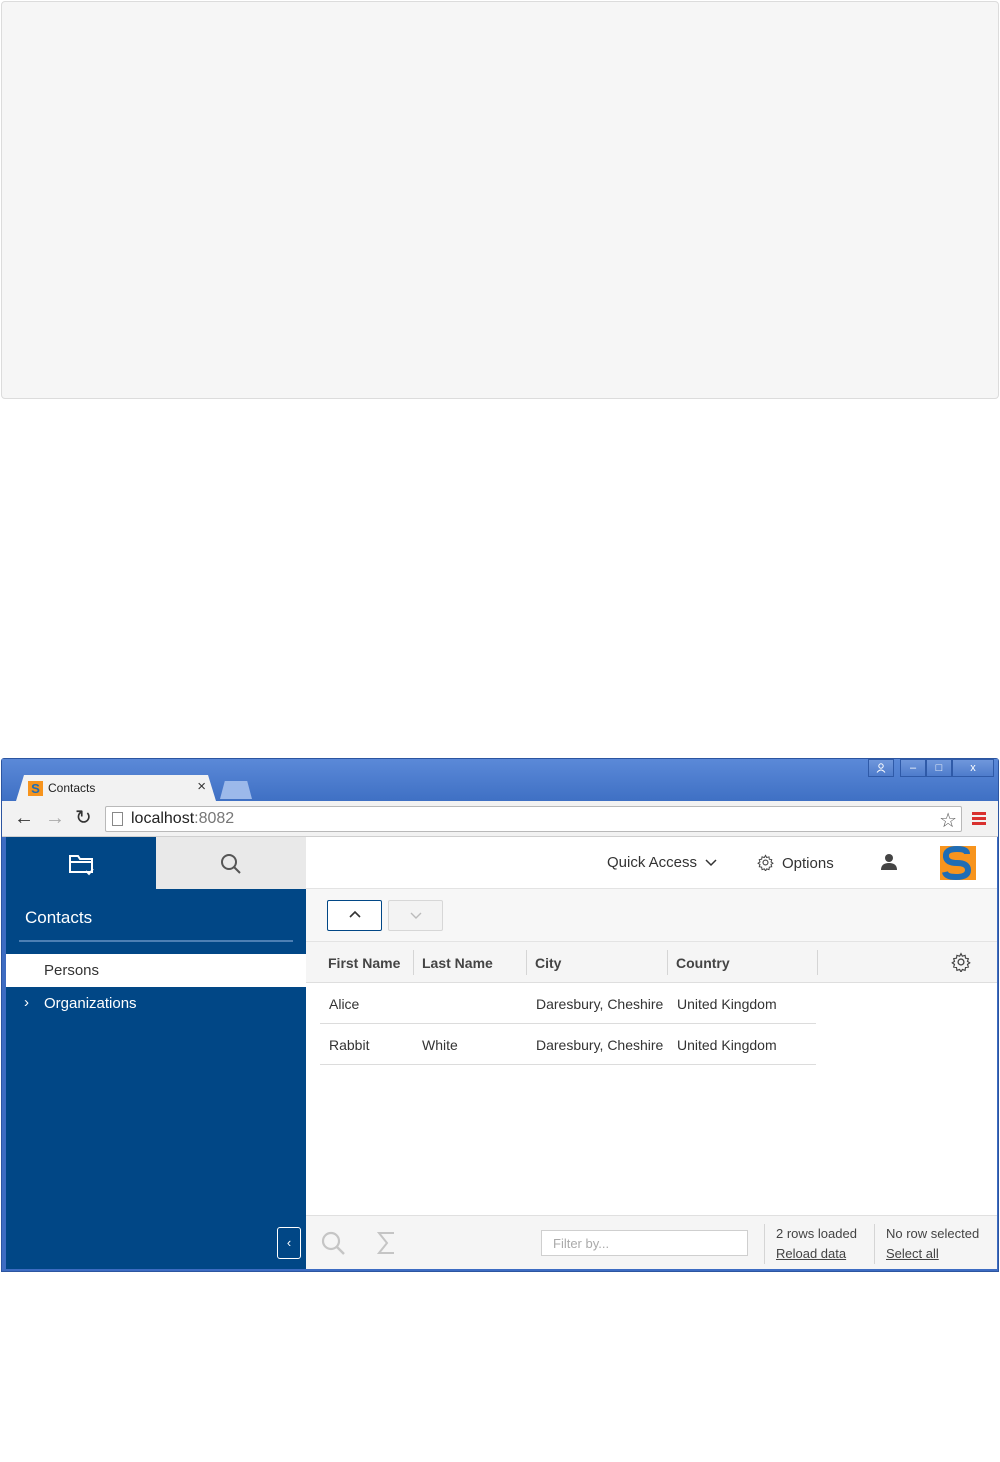  I want to click on quick-access-label: Quick Access, so click(652, 862).